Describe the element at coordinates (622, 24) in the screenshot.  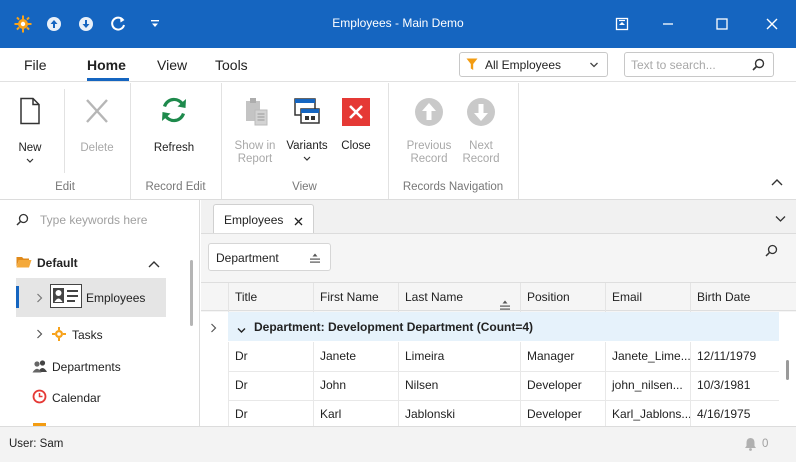
I see `restore-layout-icon` at that location.